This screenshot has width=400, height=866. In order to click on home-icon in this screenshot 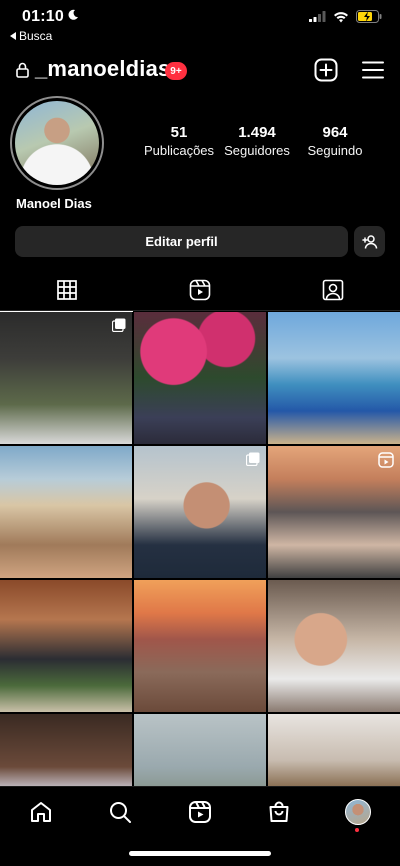, I will do `click(41, 812)`.